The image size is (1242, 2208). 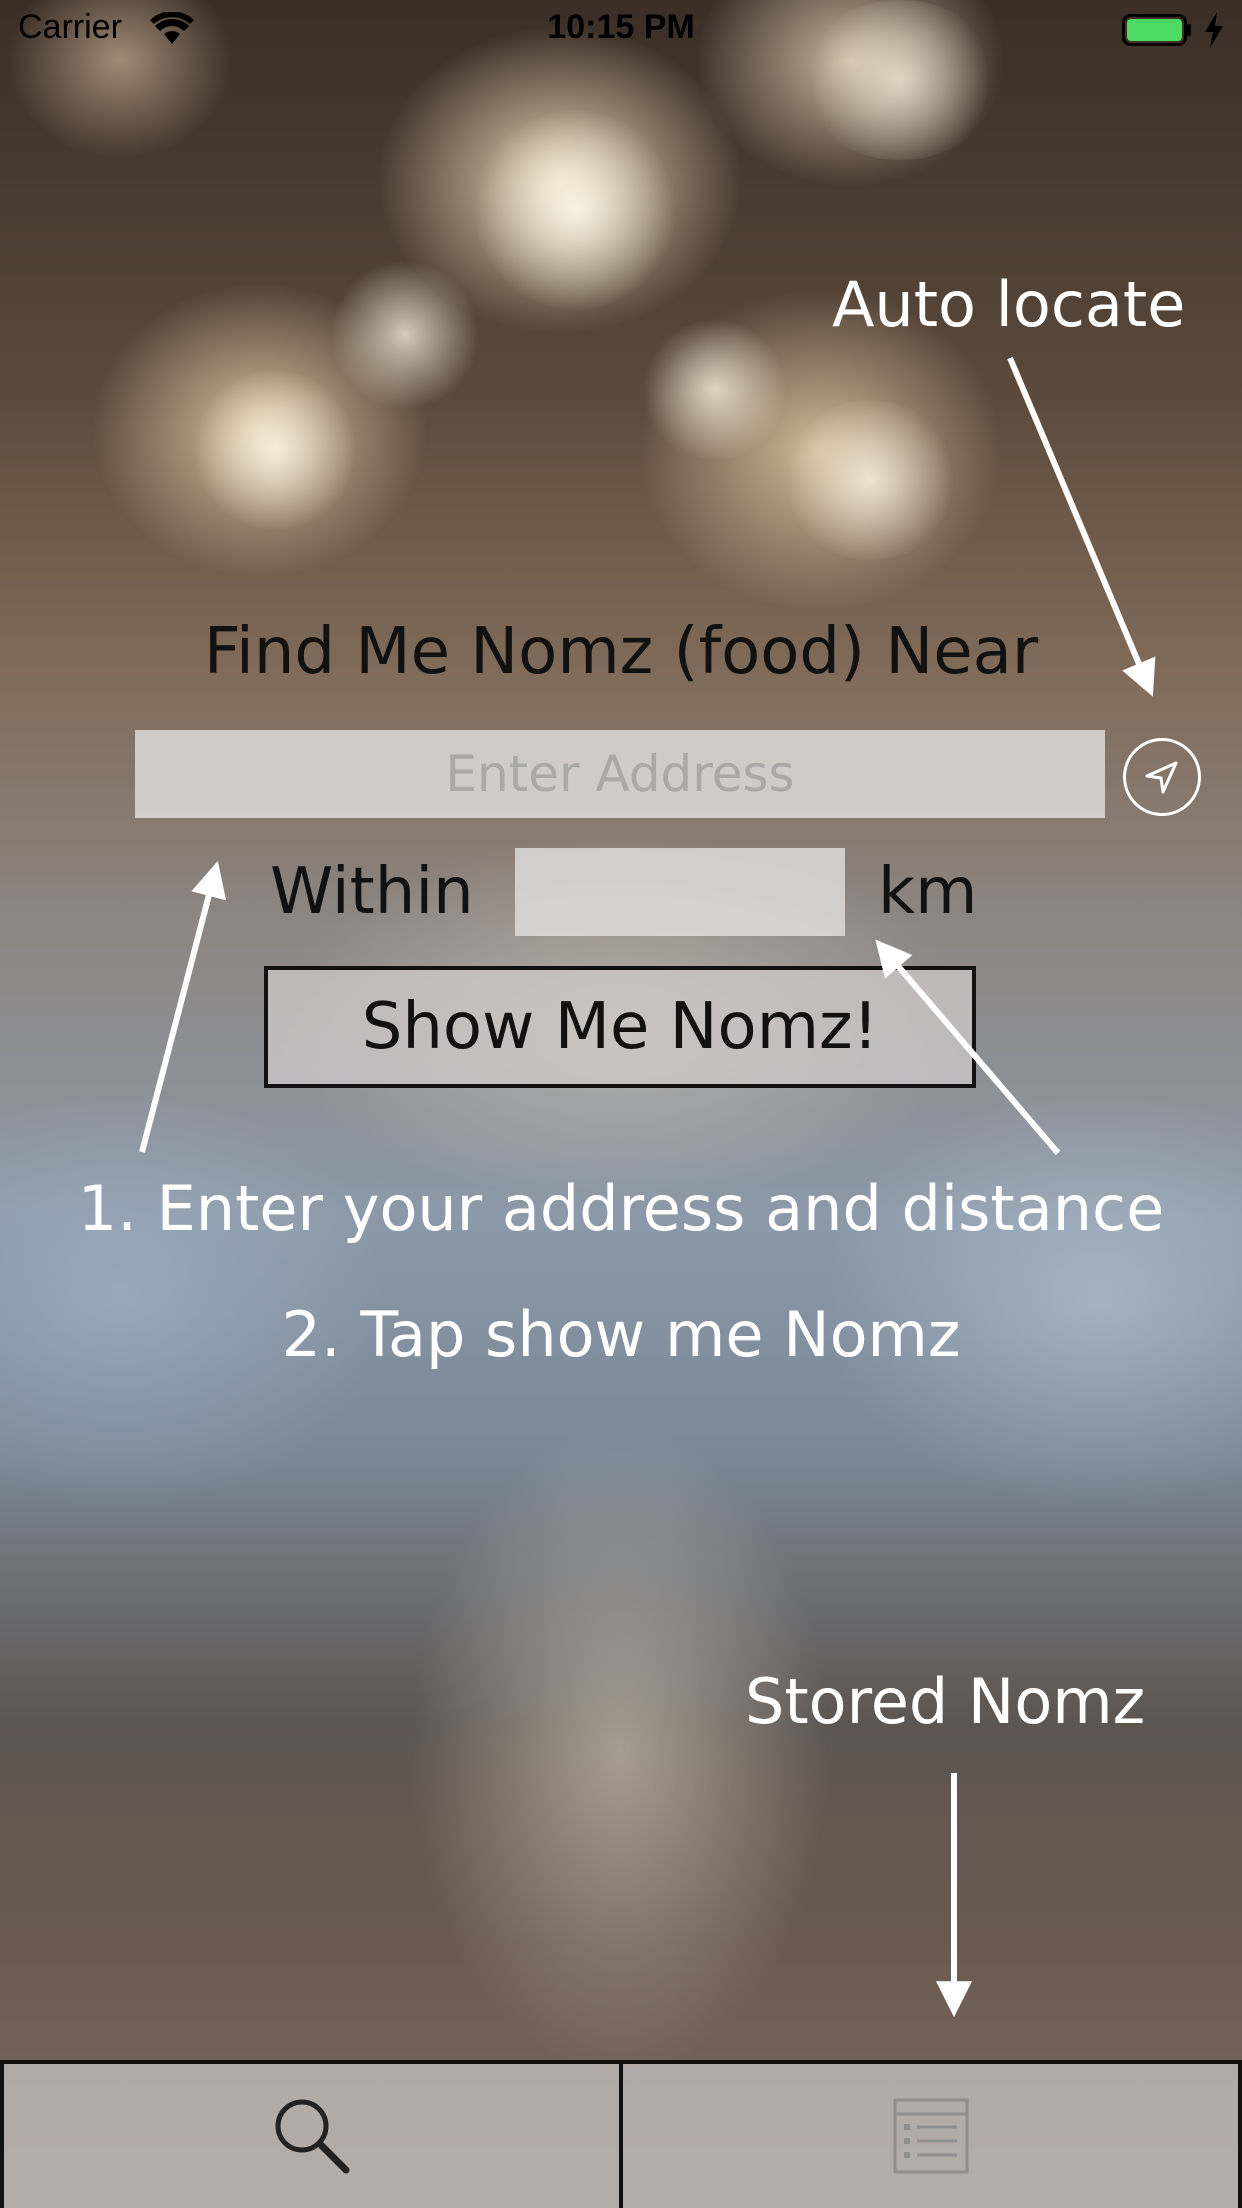 I want to click on status-bar: Carrier 10:15 PM, so click(x=621, y=30).